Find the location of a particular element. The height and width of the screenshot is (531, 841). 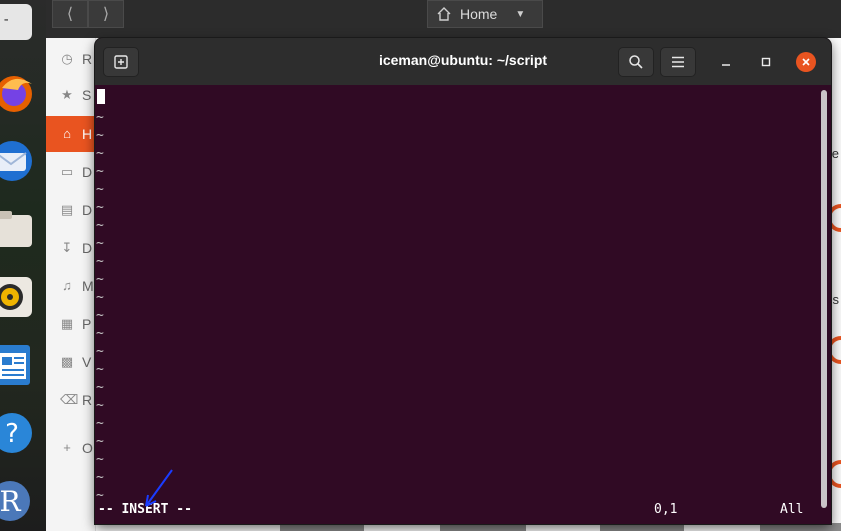

plus-icon: + is located at coordinates (67, 447).